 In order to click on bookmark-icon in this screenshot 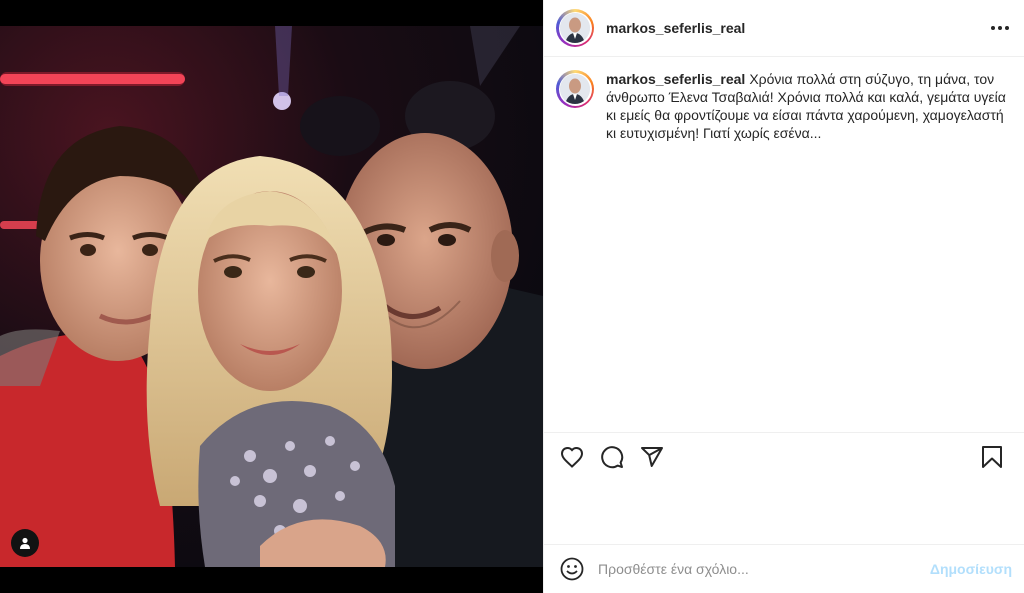, I will do `click(992, 456)`.